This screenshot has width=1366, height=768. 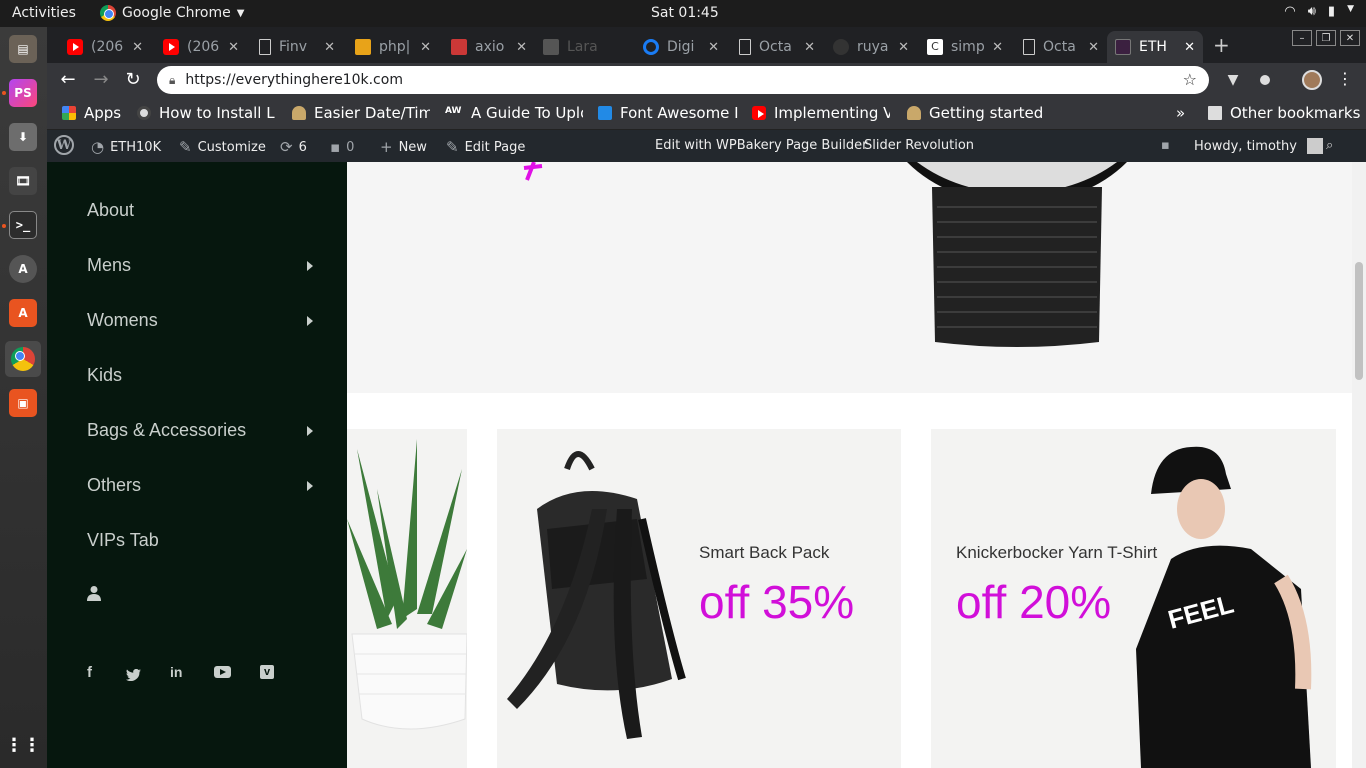 I want to click on screenshot-icon: ▣, so click(x=23, y=403).